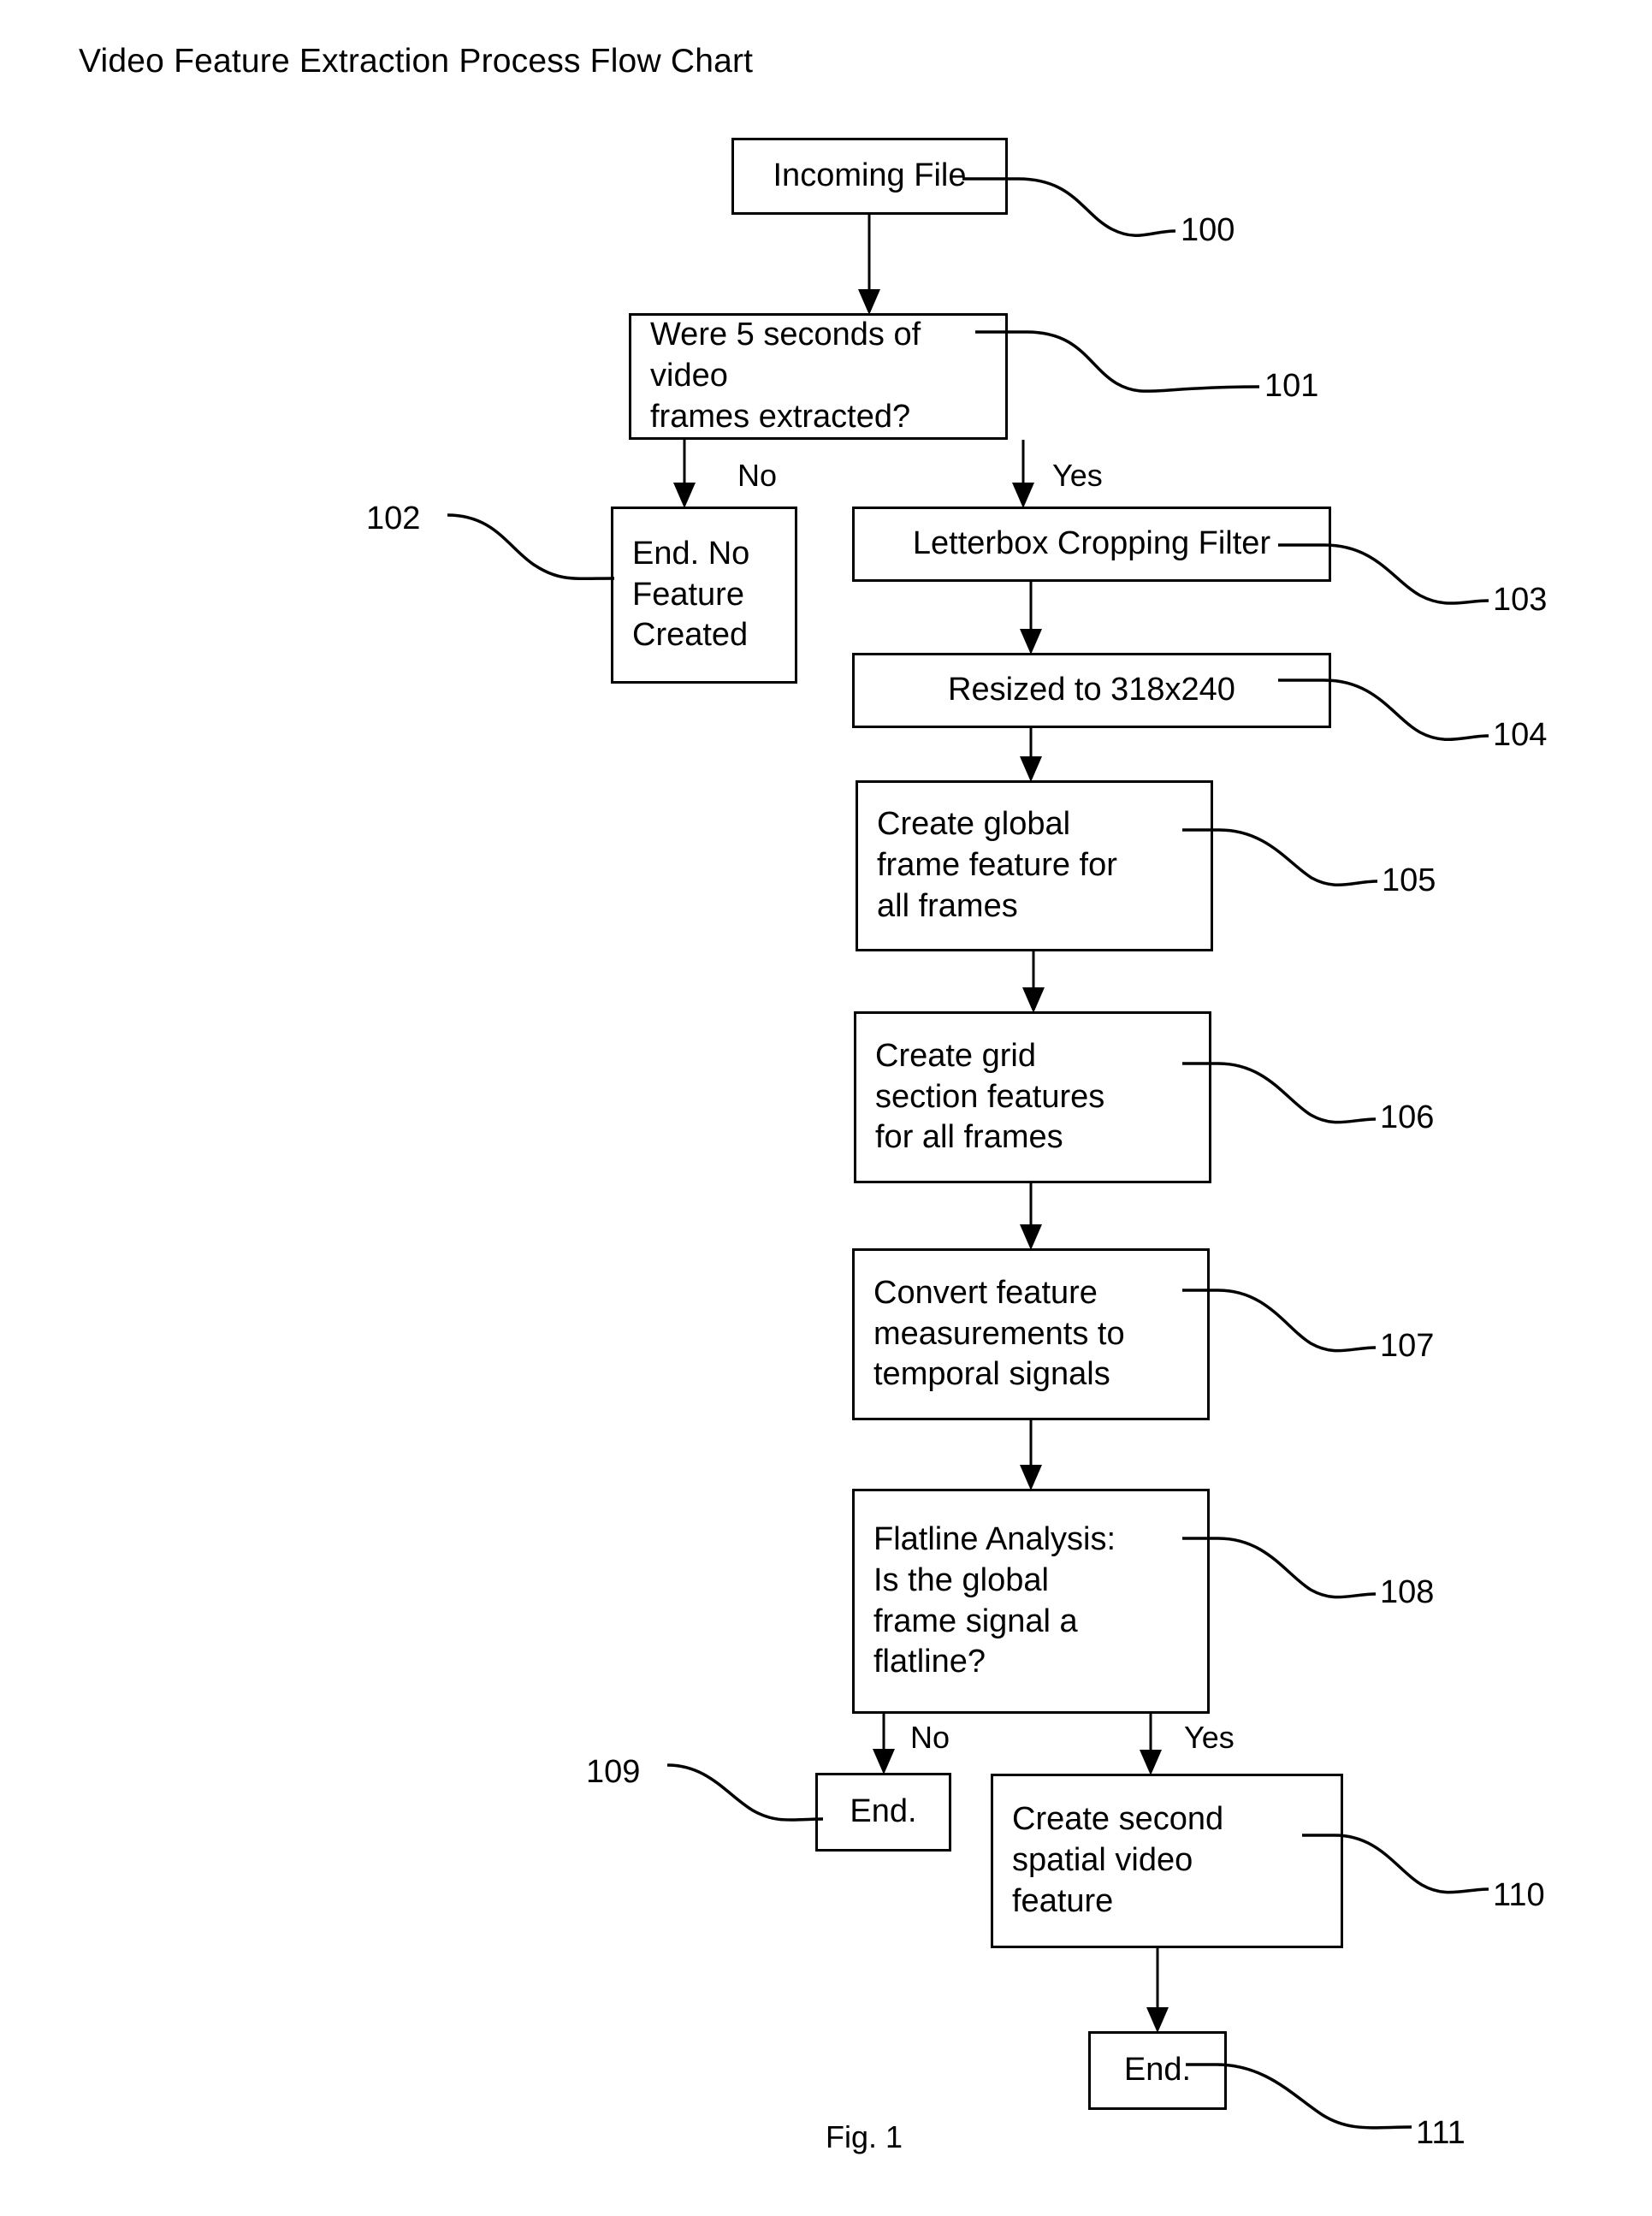  I want to click on edge-label-yes-decision-108: Yes, so click(1209, 1737).